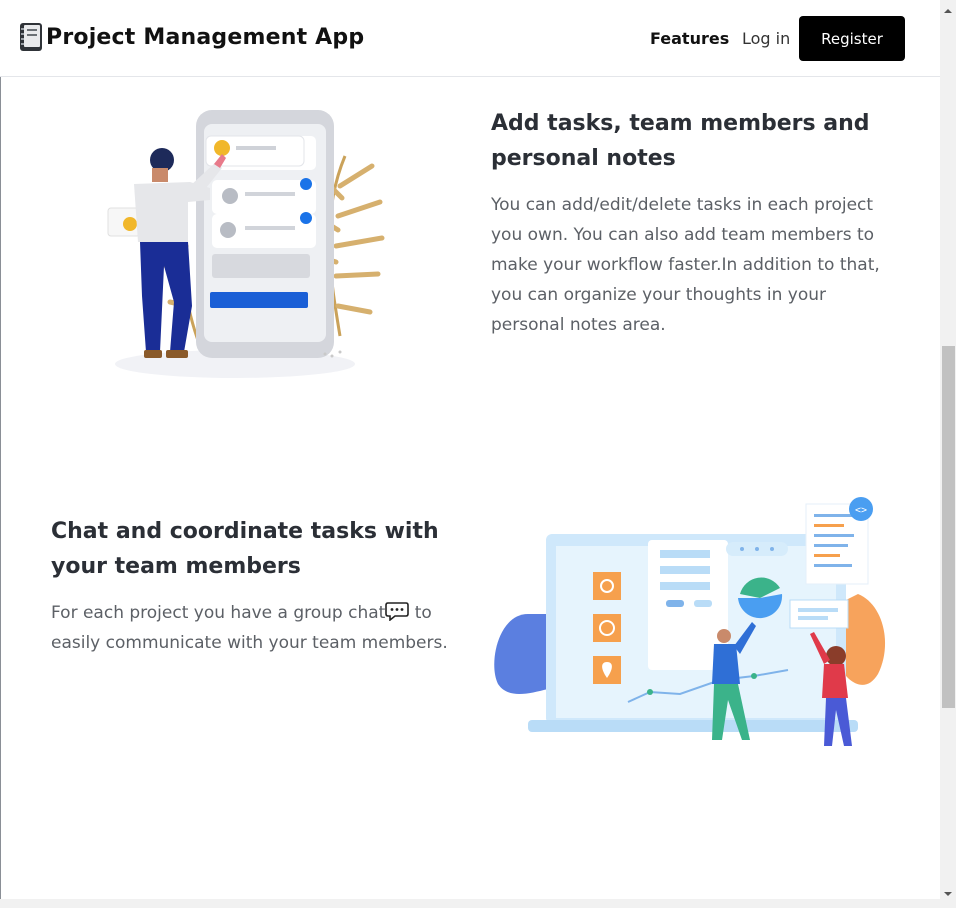  What do you see at coordinates (766, 38) in the screenshot?
I see `nav-login-link: Log in` at bounding box center [766, 38].